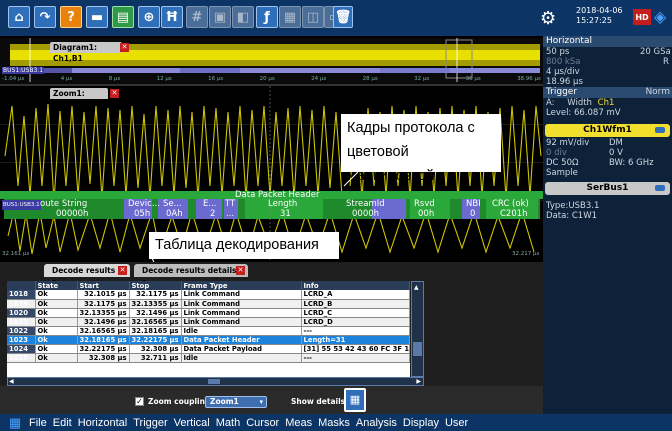 The image size is (672, 431). What do you see at coordinates (510, 204) in the screenshot?
I see `field-name: CRC (ok)` at bounding box center [510, 204].